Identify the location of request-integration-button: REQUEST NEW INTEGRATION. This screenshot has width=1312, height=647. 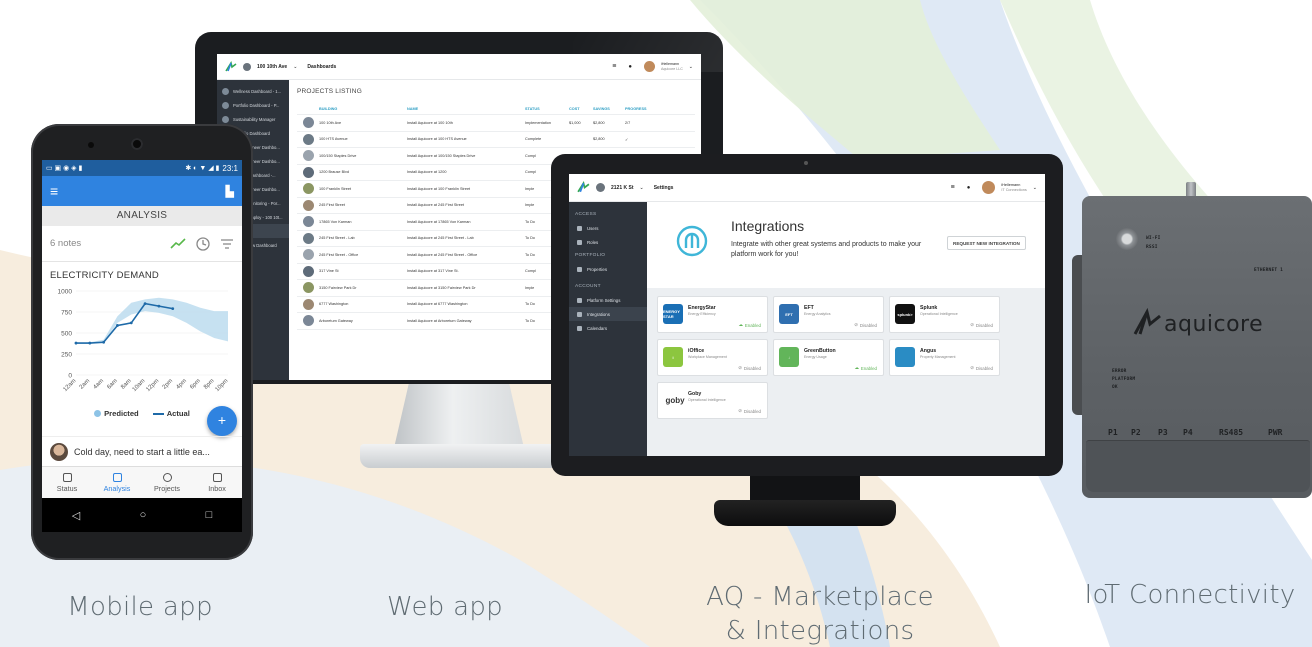
(986, 243).